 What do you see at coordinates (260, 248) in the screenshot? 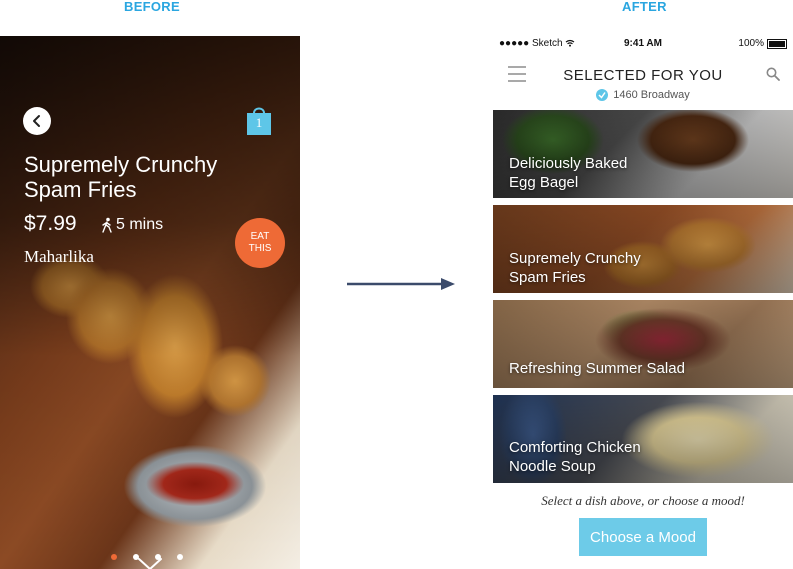
I see `eat-this-label-2: THIS` at bounding box center [260, 248].